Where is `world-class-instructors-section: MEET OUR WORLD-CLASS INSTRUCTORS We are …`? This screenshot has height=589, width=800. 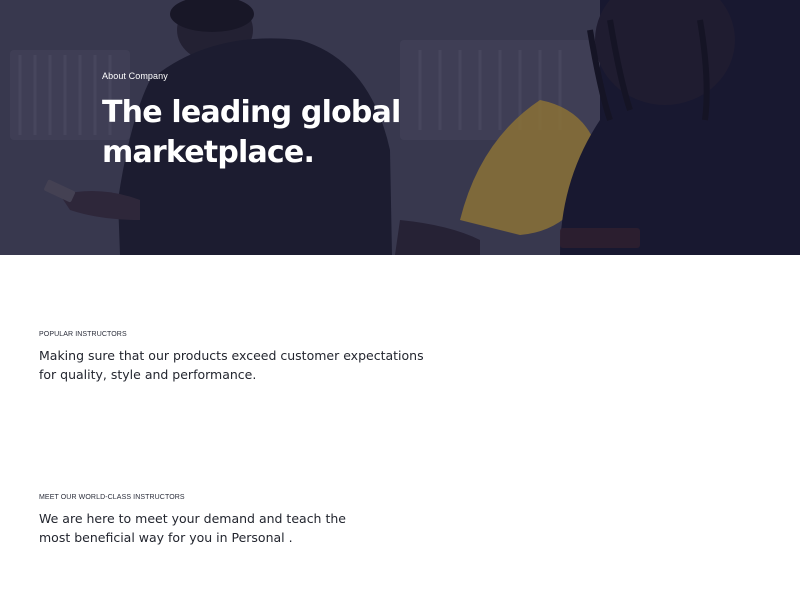 world-class-instructors-section: MEET OUR WORLD-CLASS INSTRUCTORS We are … is located at coordinates (199, 520).